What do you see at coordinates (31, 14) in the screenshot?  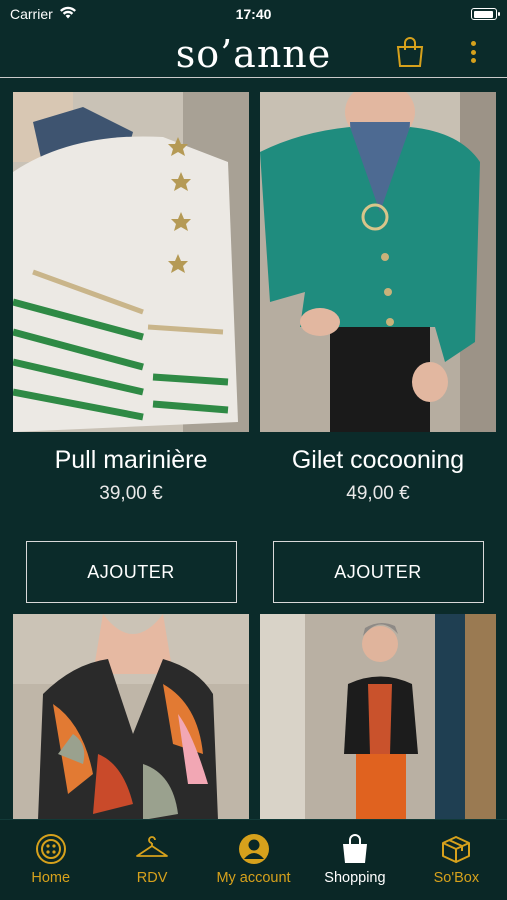 I see `carrier-label: Carrier` at bounding box center [31, 14].